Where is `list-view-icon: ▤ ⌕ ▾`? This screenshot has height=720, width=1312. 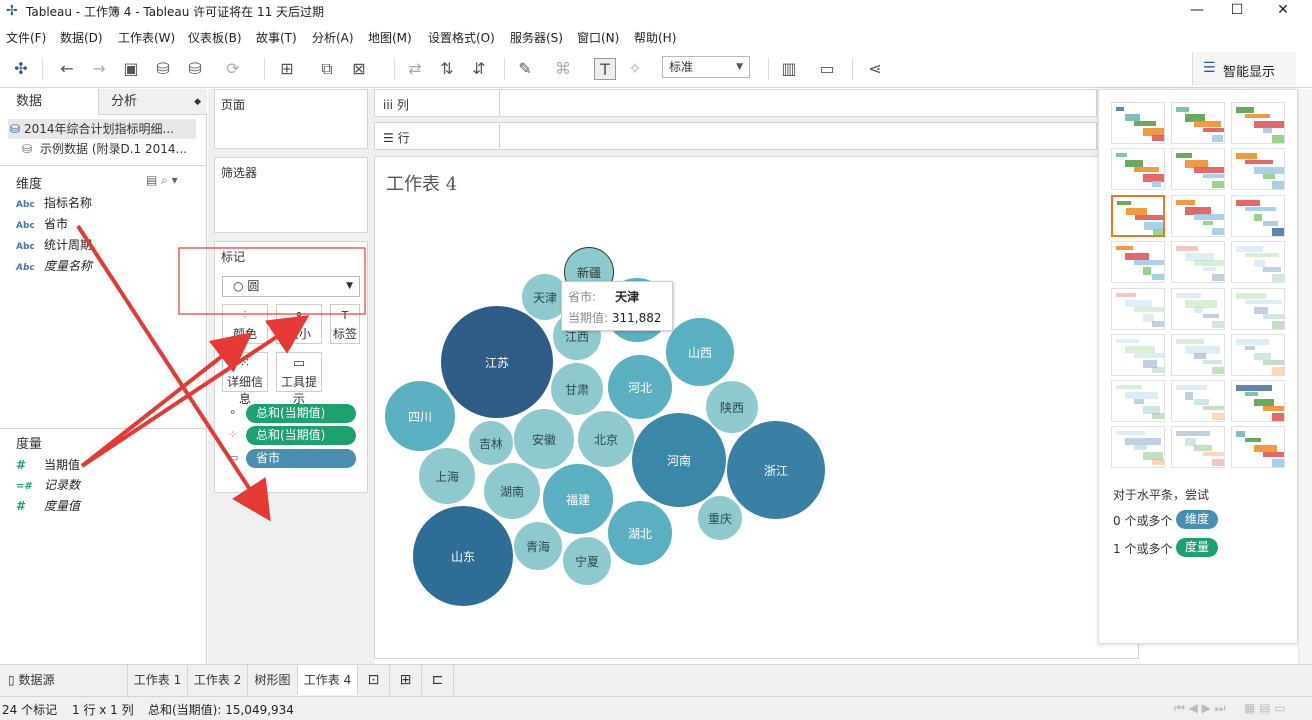
list-view-icon: ▤ ⌕ ▾ is located at coordinates (162, 180).